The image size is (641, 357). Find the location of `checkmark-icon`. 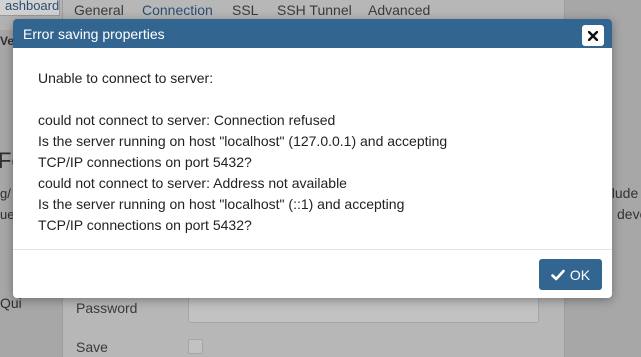

checkmark-icon is located at coordinates (560, 275).